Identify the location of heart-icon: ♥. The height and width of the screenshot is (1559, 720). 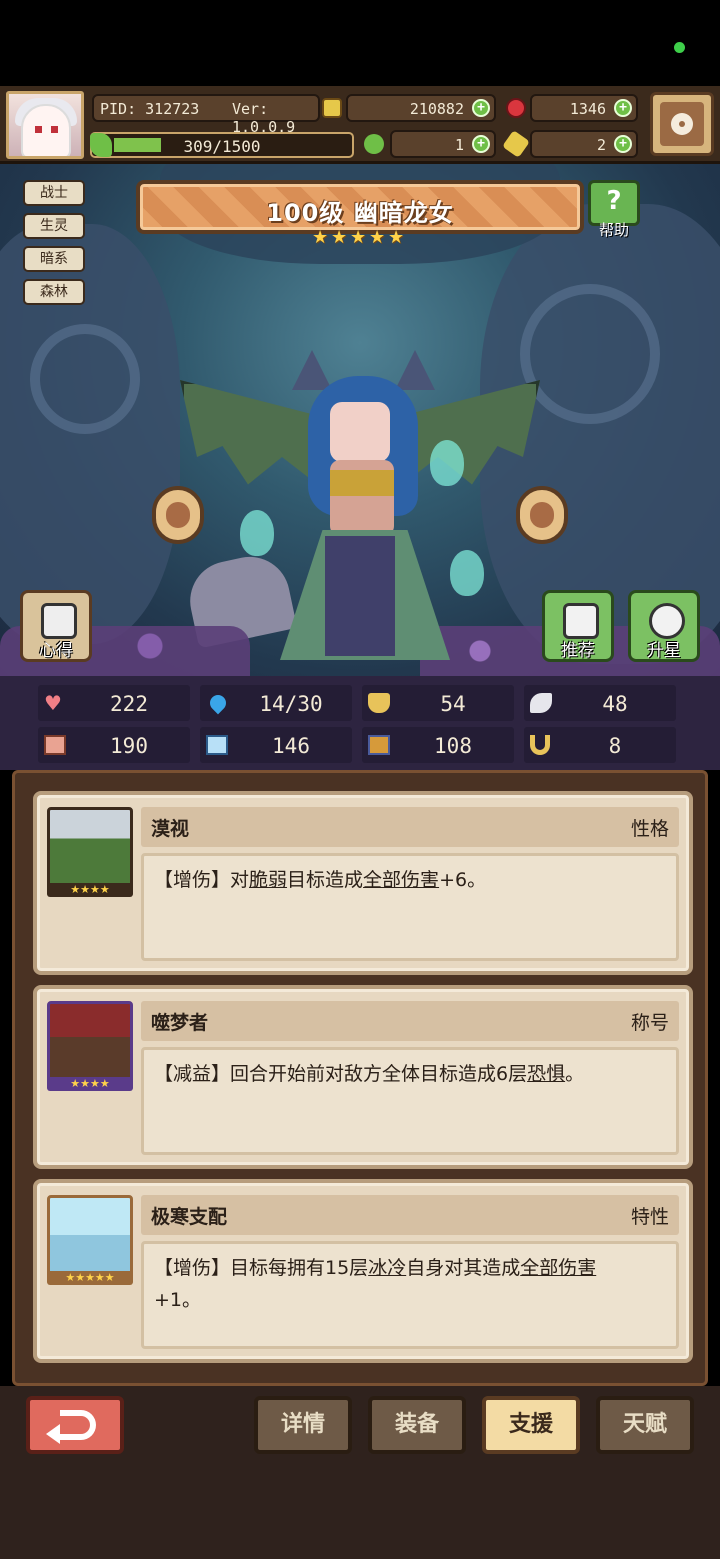
(53, 703).